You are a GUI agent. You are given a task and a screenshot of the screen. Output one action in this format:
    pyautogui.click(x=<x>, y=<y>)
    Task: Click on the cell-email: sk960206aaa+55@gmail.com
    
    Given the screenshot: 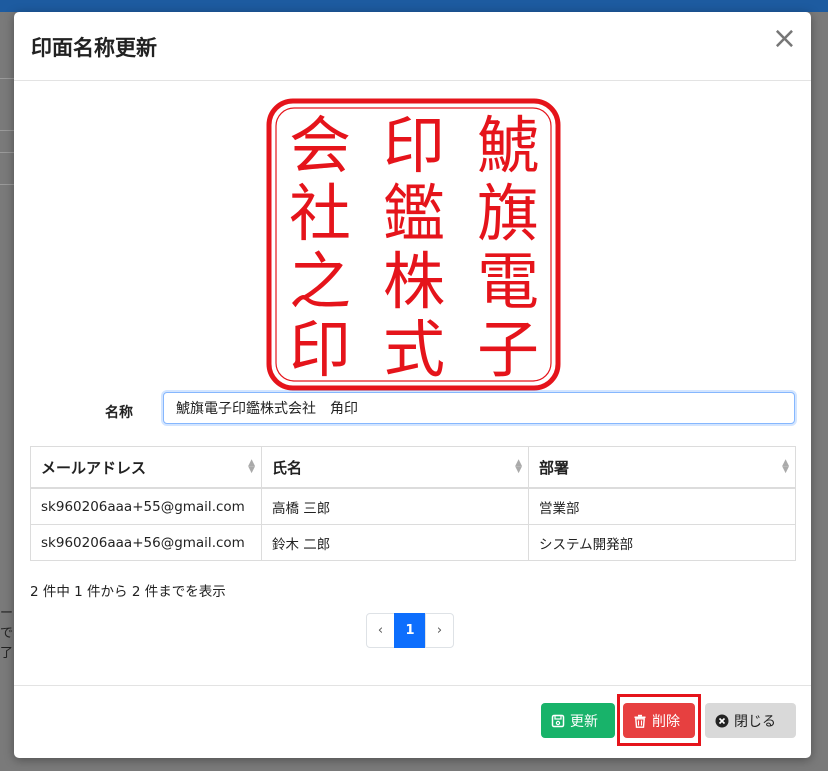 What is the action you would take?
    pyautogui.click(x=146, y=506)
    